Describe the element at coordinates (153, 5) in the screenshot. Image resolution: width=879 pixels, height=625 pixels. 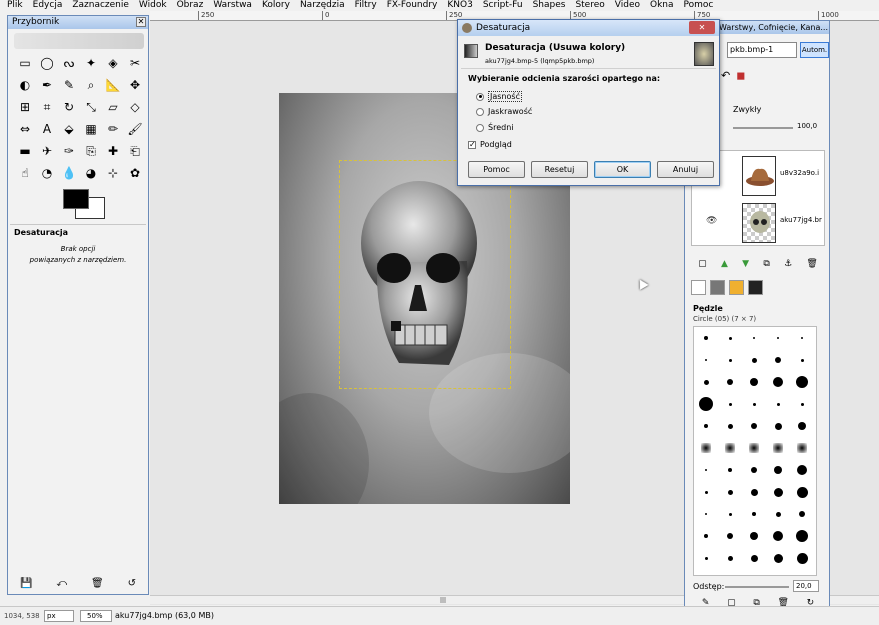
I see `menu-item: Widok` at that location.